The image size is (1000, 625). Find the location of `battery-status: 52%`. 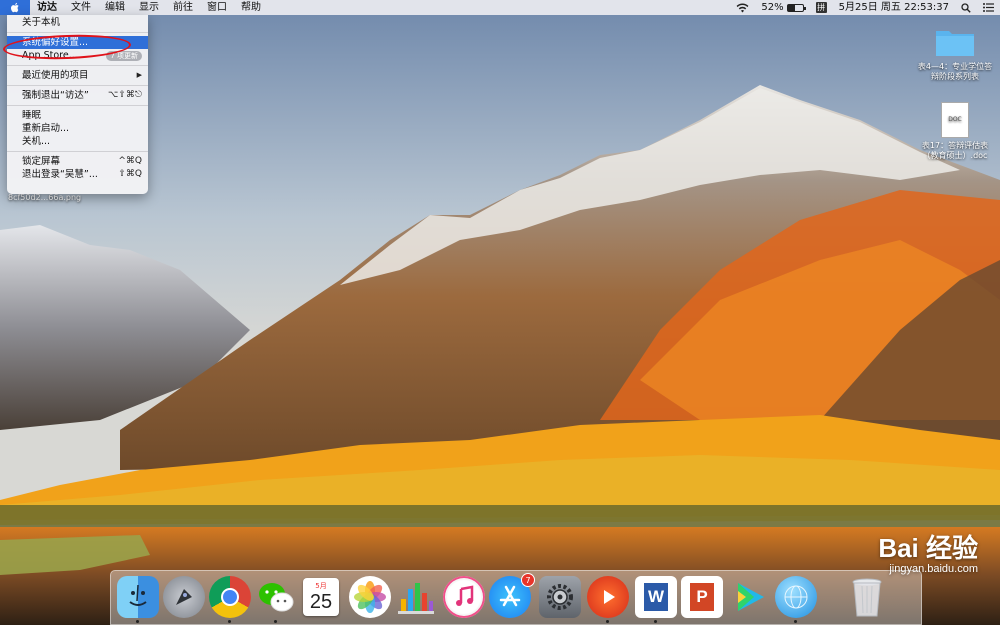

battery-status: 52% is located at coordinates (782, 7).